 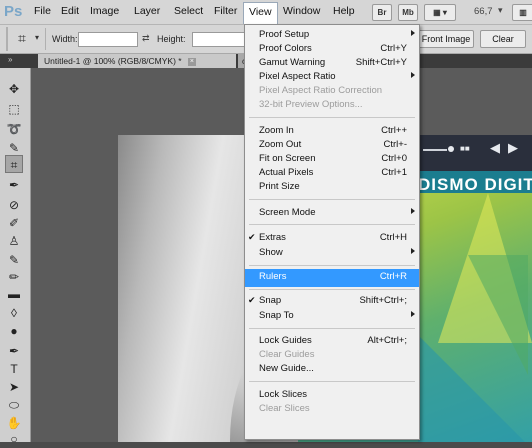 I want to click on menuitem-label: Clear Guides, so click(x=287, y=354).